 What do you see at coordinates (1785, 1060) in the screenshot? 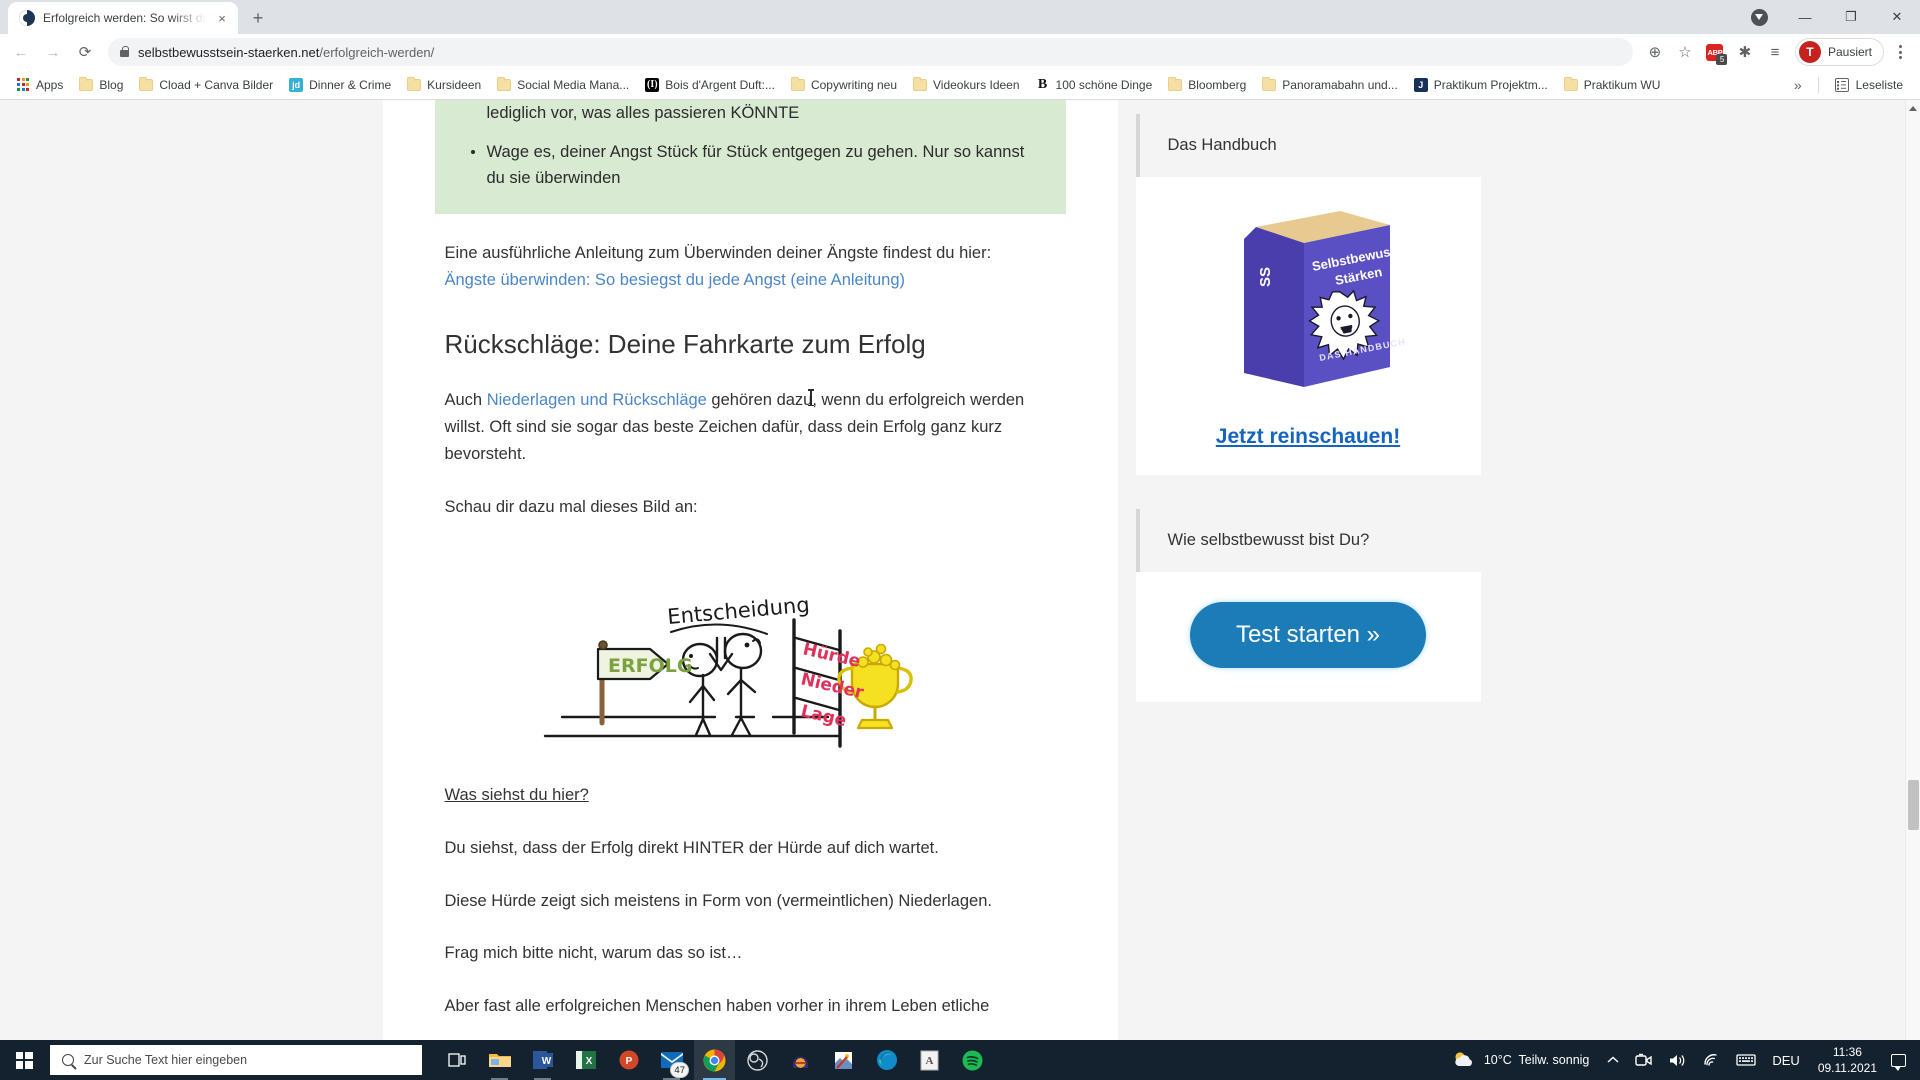
I see `tray-language-indicator: DEU` at bounding box center [1785, 1060].